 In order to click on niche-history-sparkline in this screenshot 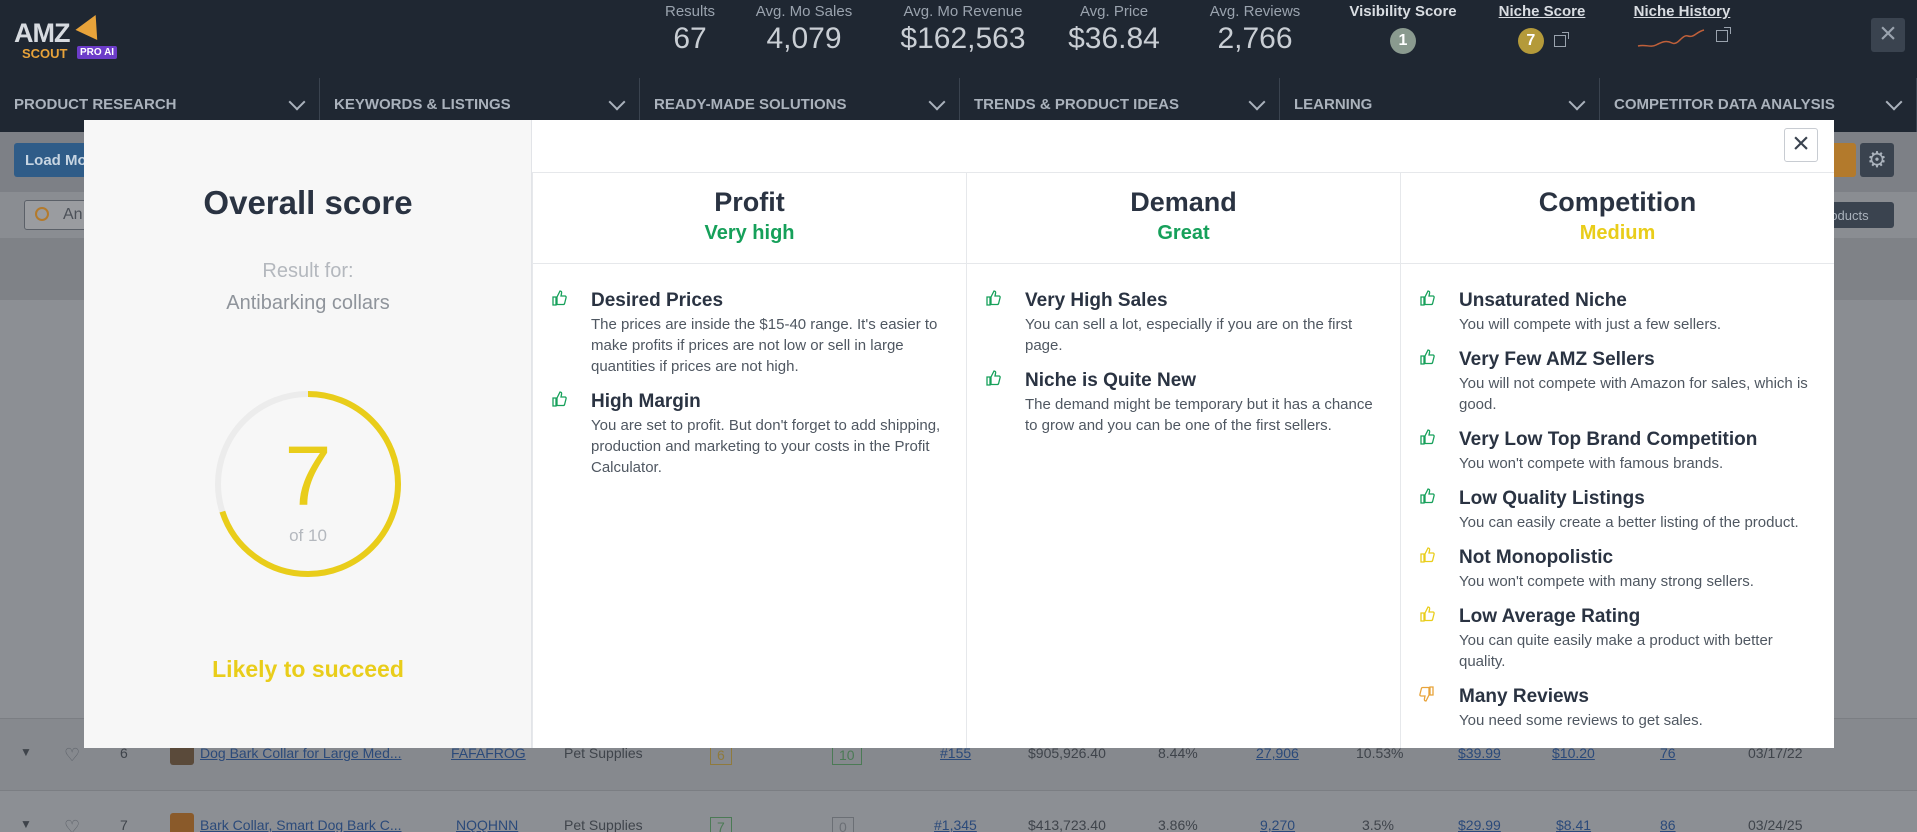, I will do `click(1670, 38)`.